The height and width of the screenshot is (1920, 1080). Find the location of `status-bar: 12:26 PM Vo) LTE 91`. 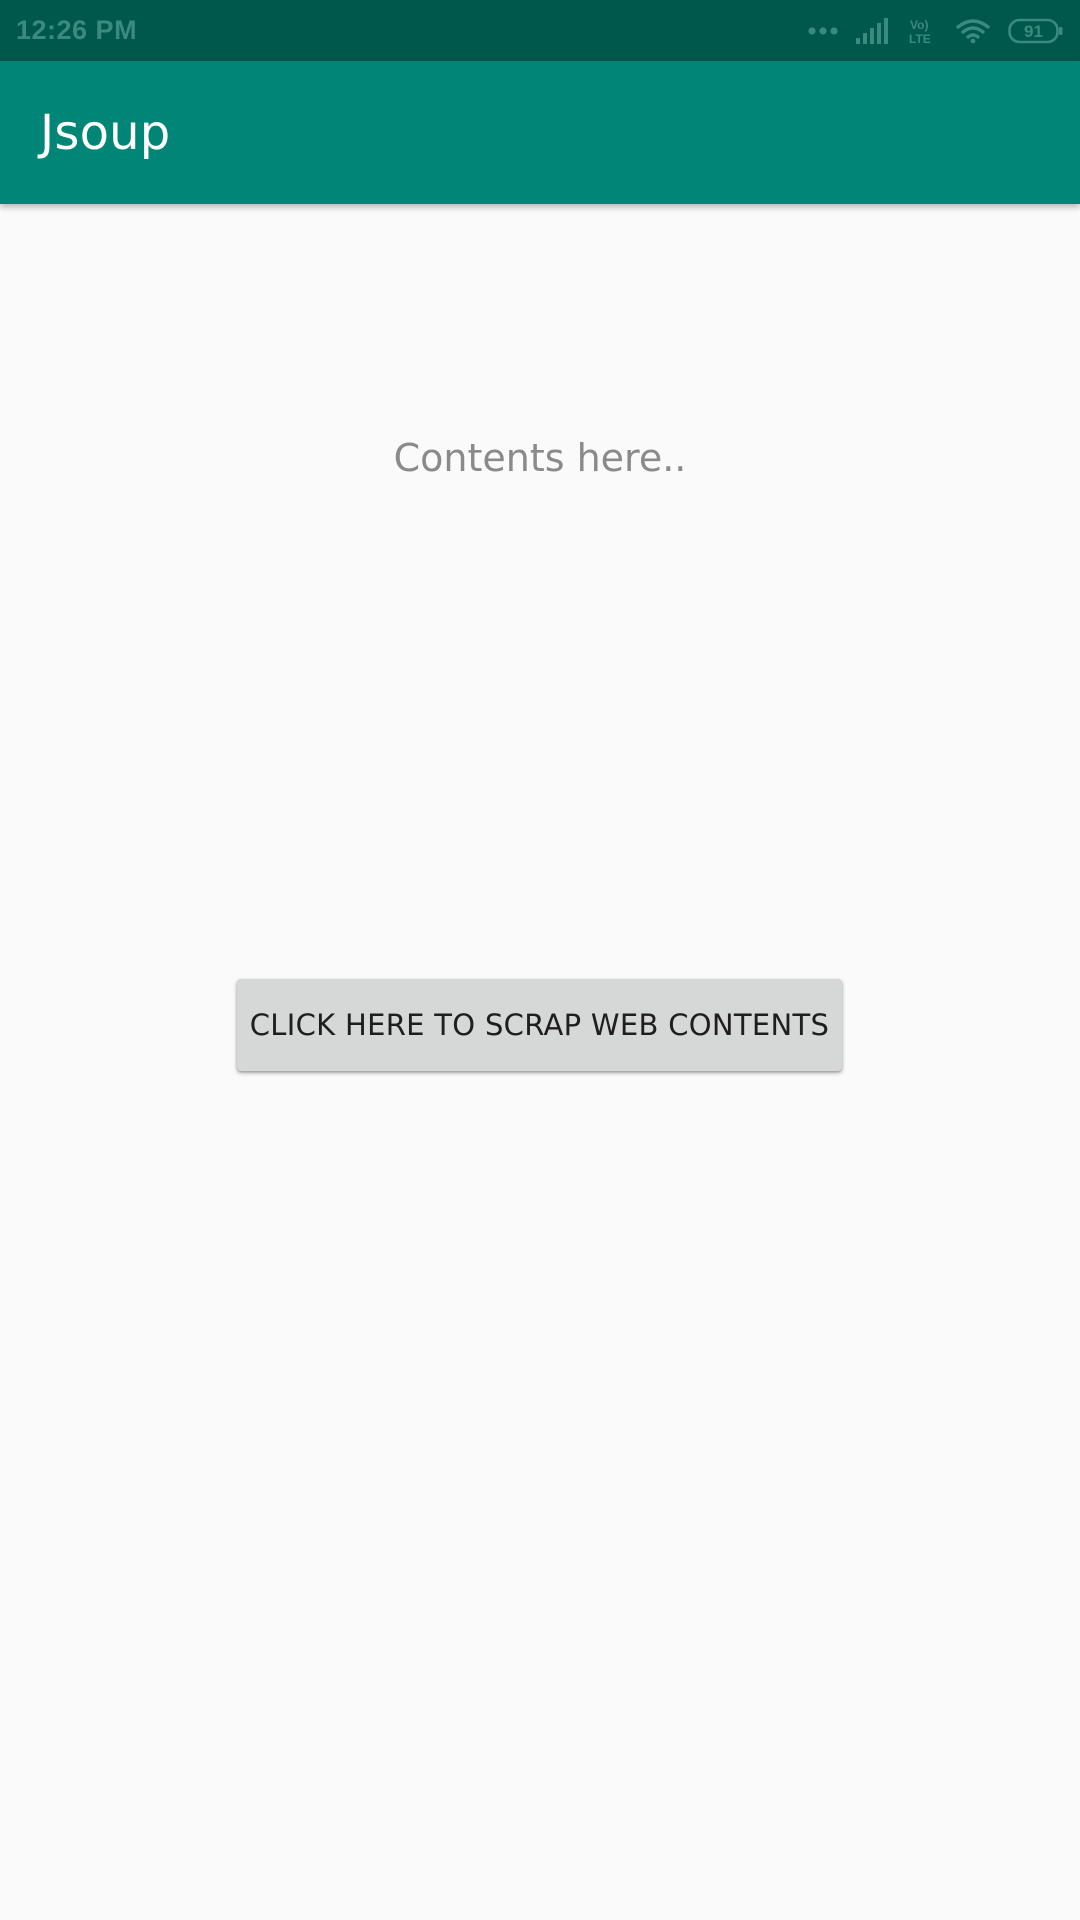

status-bar: 12:26 PM Vo) LTE 91 is located at coordinates (540, 30).